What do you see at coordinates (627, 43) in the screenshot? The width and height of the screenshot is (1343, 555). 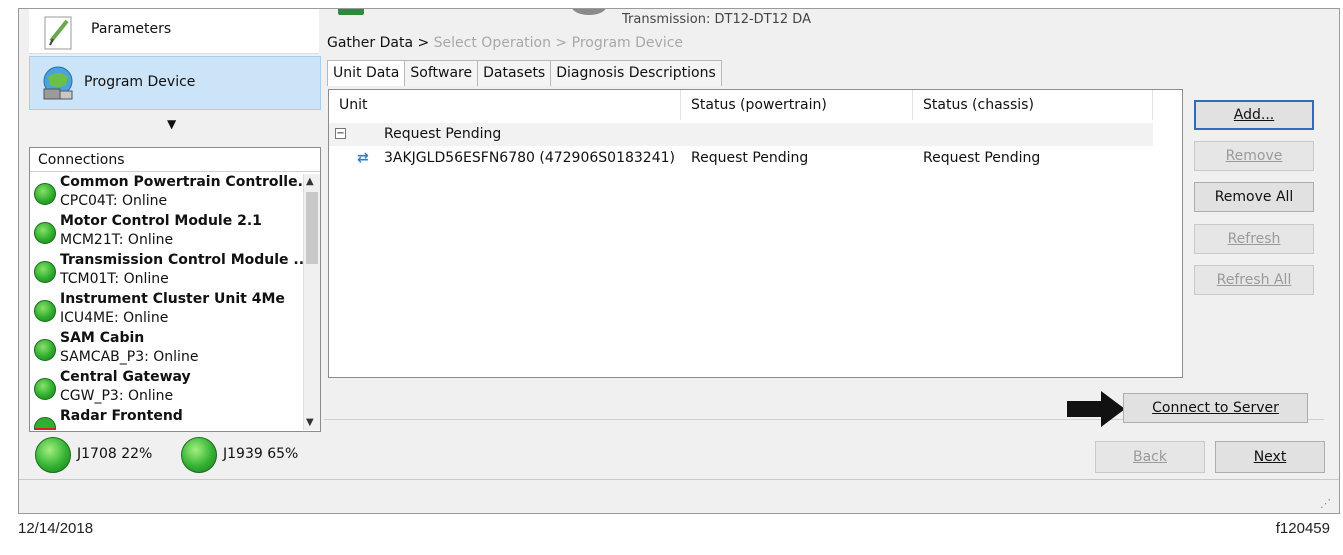 I see `breadcrumb-program-device: Program Device` at bounding box center [627, 43].